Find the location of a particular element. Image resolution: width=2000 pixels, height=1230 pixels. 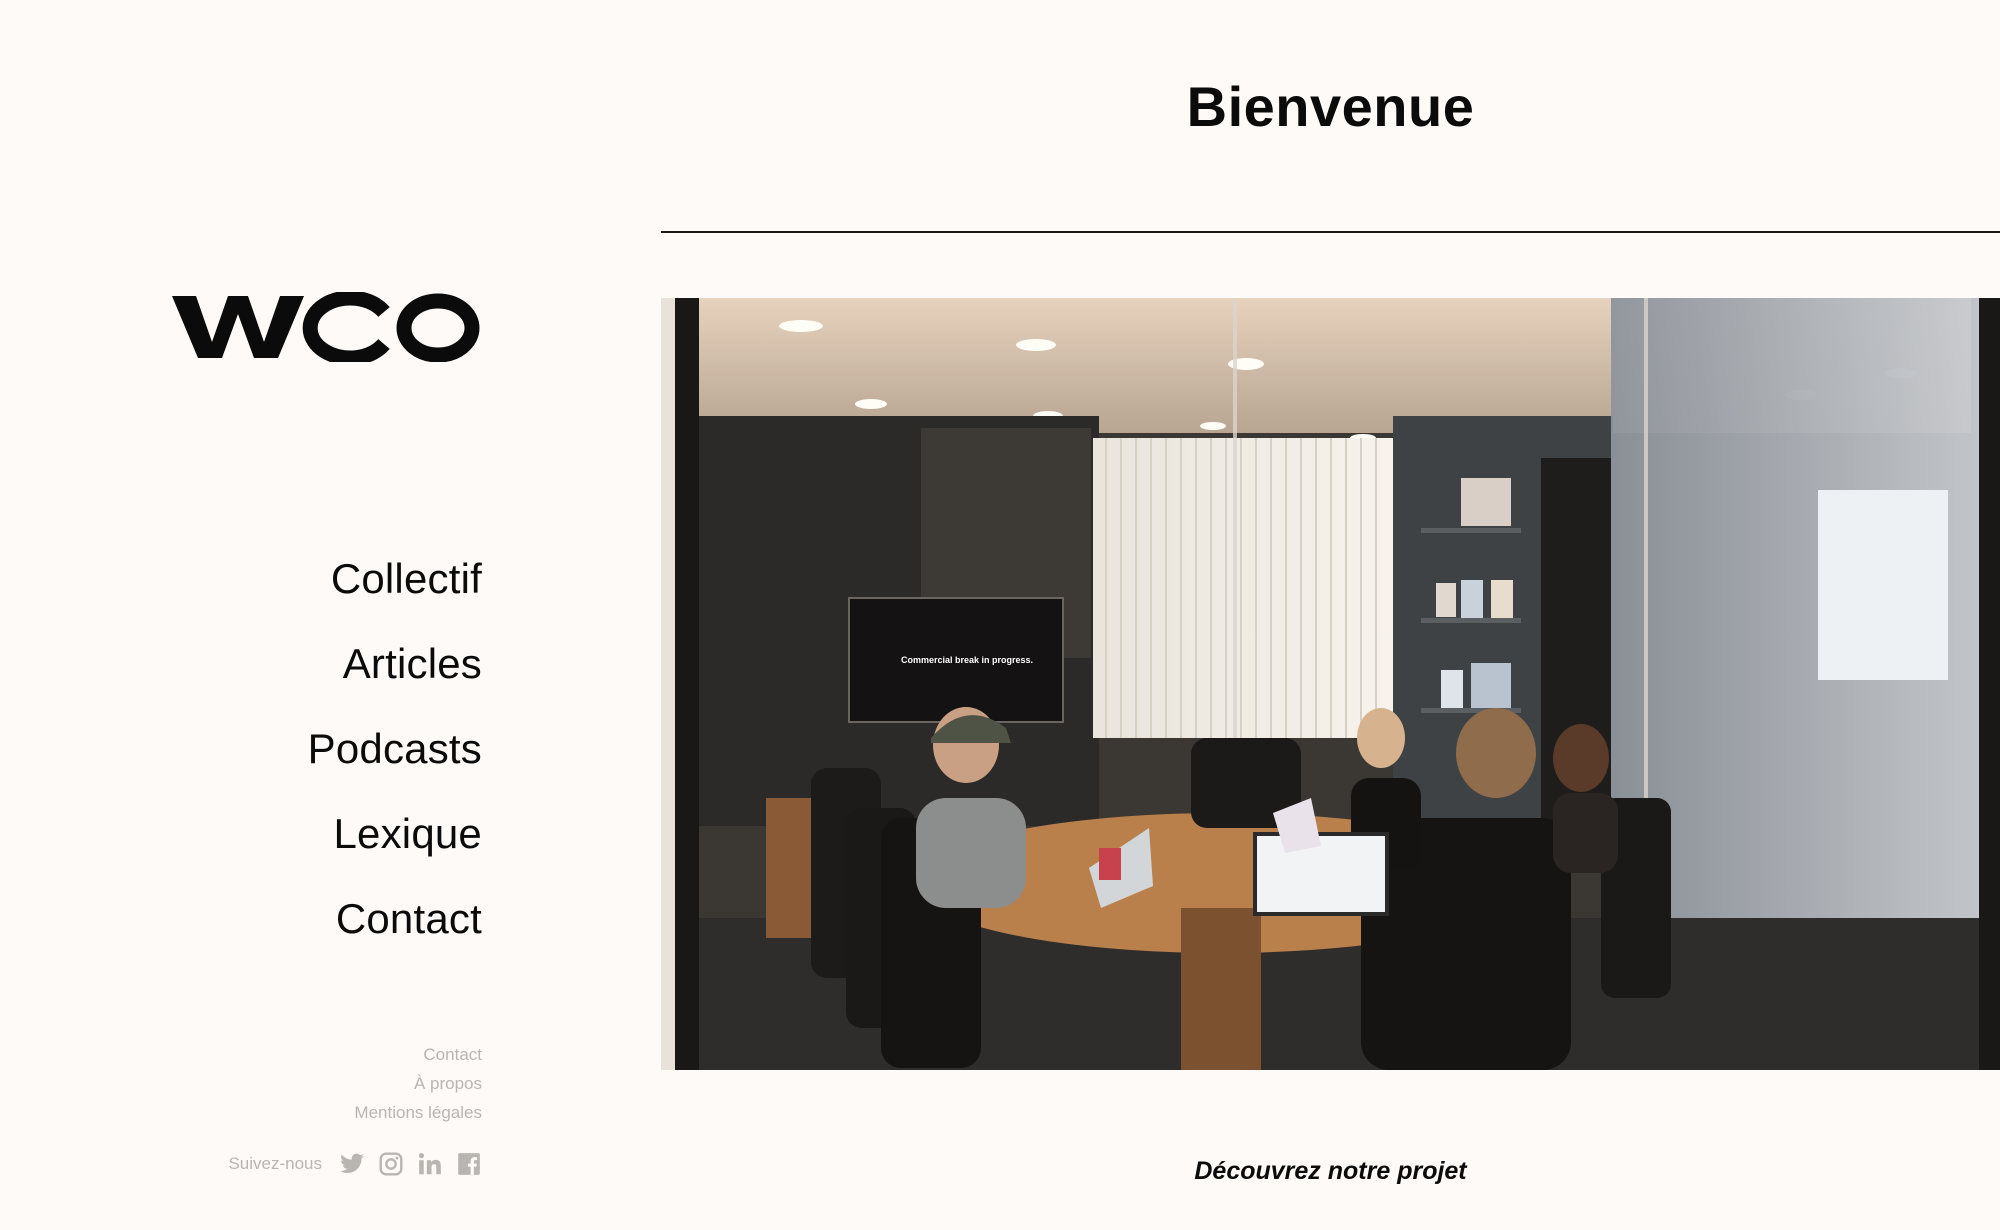

tv-screen-text: Commercial break in progress. is located at coordinates (967, 660).